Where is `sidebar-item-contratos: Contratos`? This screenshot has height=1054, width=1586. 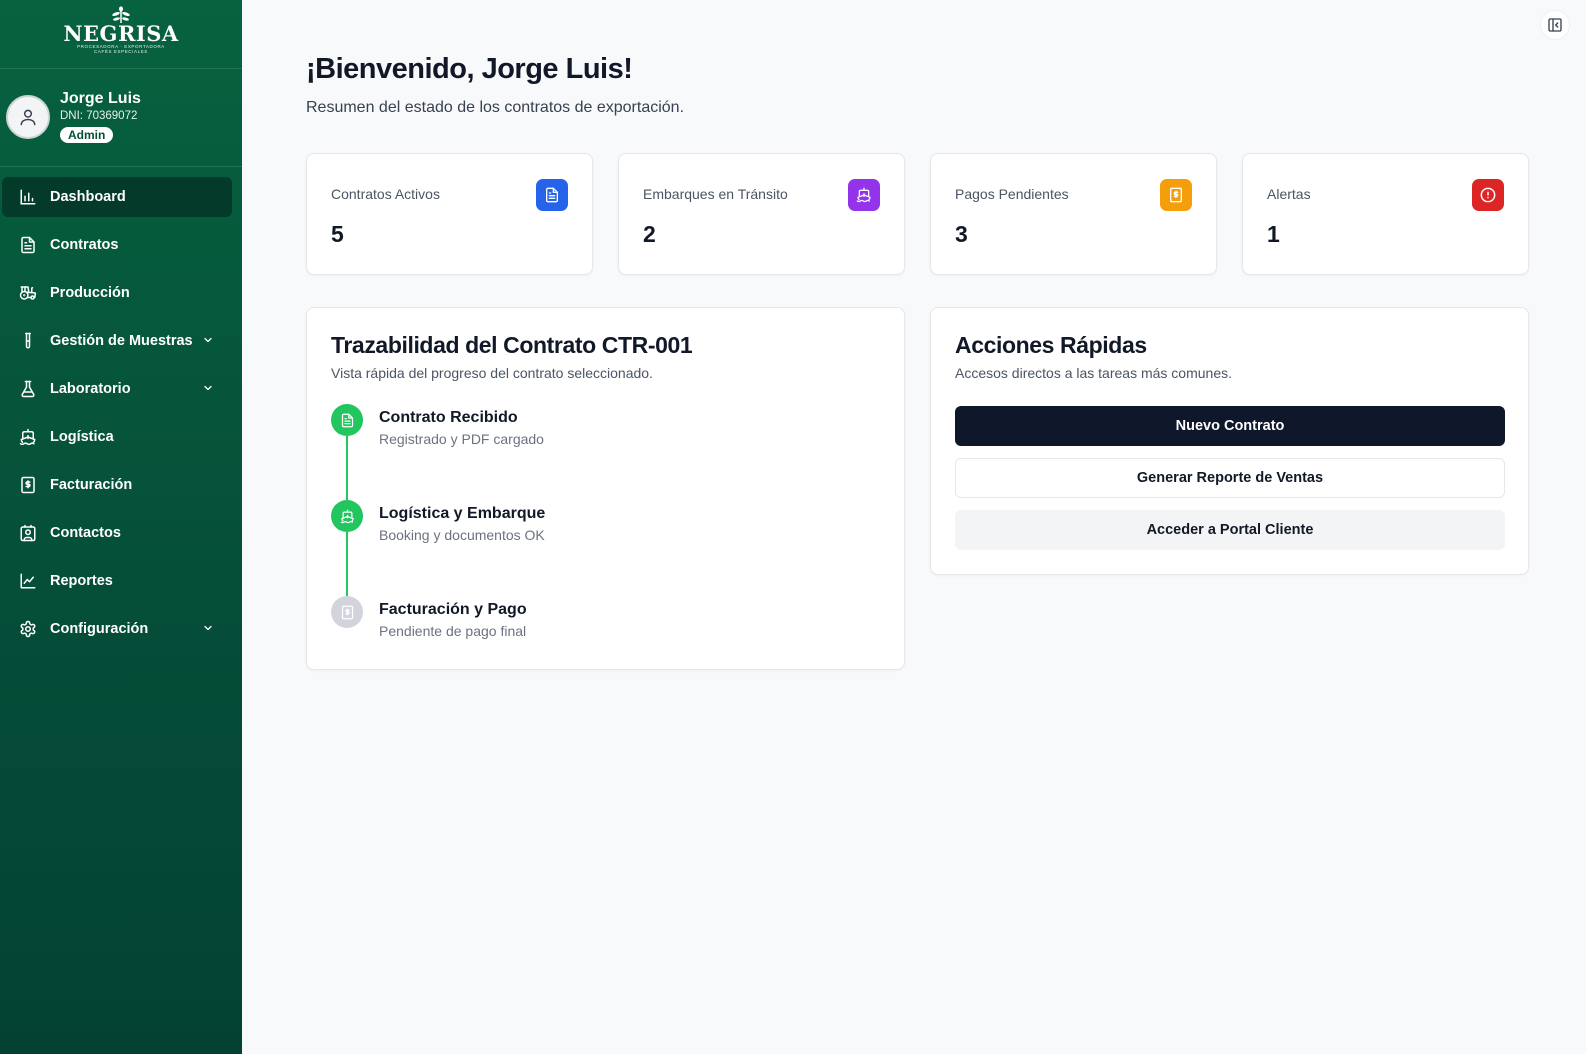 sidebar-item-contratos: Contratos is located at coordinates (117, 245).